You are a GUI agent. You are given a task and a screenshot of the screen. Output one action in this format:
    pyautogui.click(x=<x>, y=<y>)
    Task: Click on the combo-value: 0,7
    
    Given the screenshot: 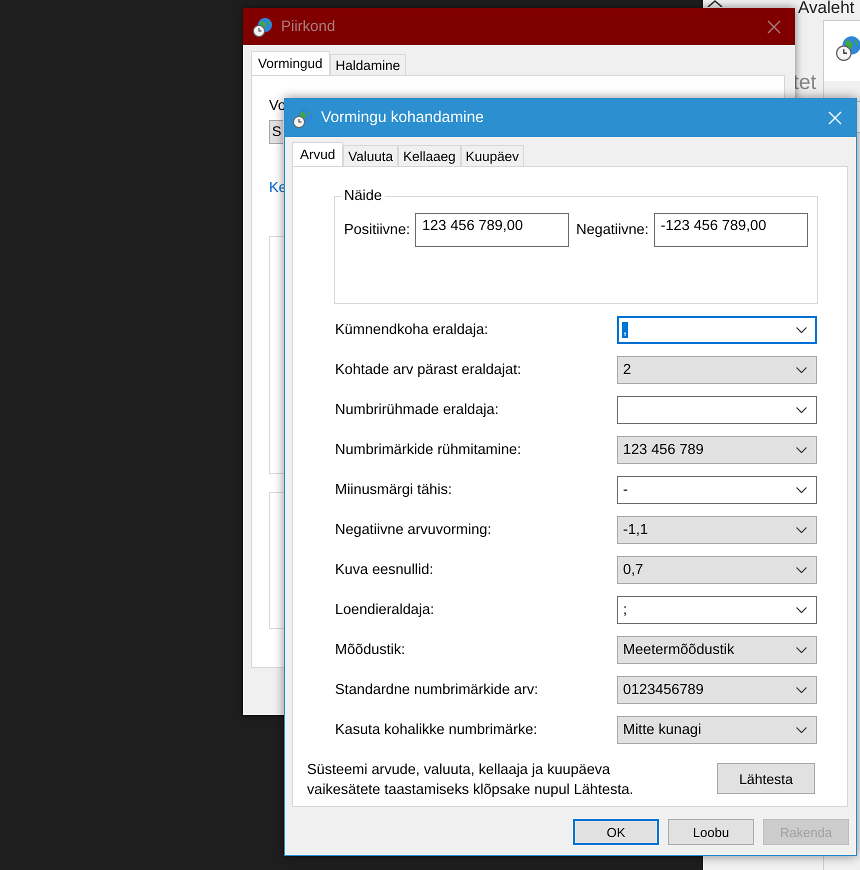 What is the action you would take?
    pyautogui.click(x=633, y=570)
    